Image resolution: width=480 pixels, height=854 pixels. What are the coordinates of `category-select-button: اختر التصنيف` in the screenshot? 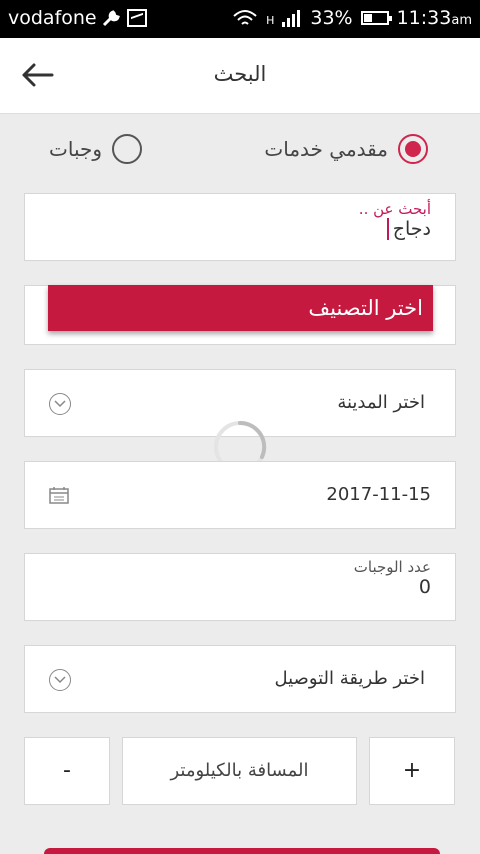 It's located at (240, 308).